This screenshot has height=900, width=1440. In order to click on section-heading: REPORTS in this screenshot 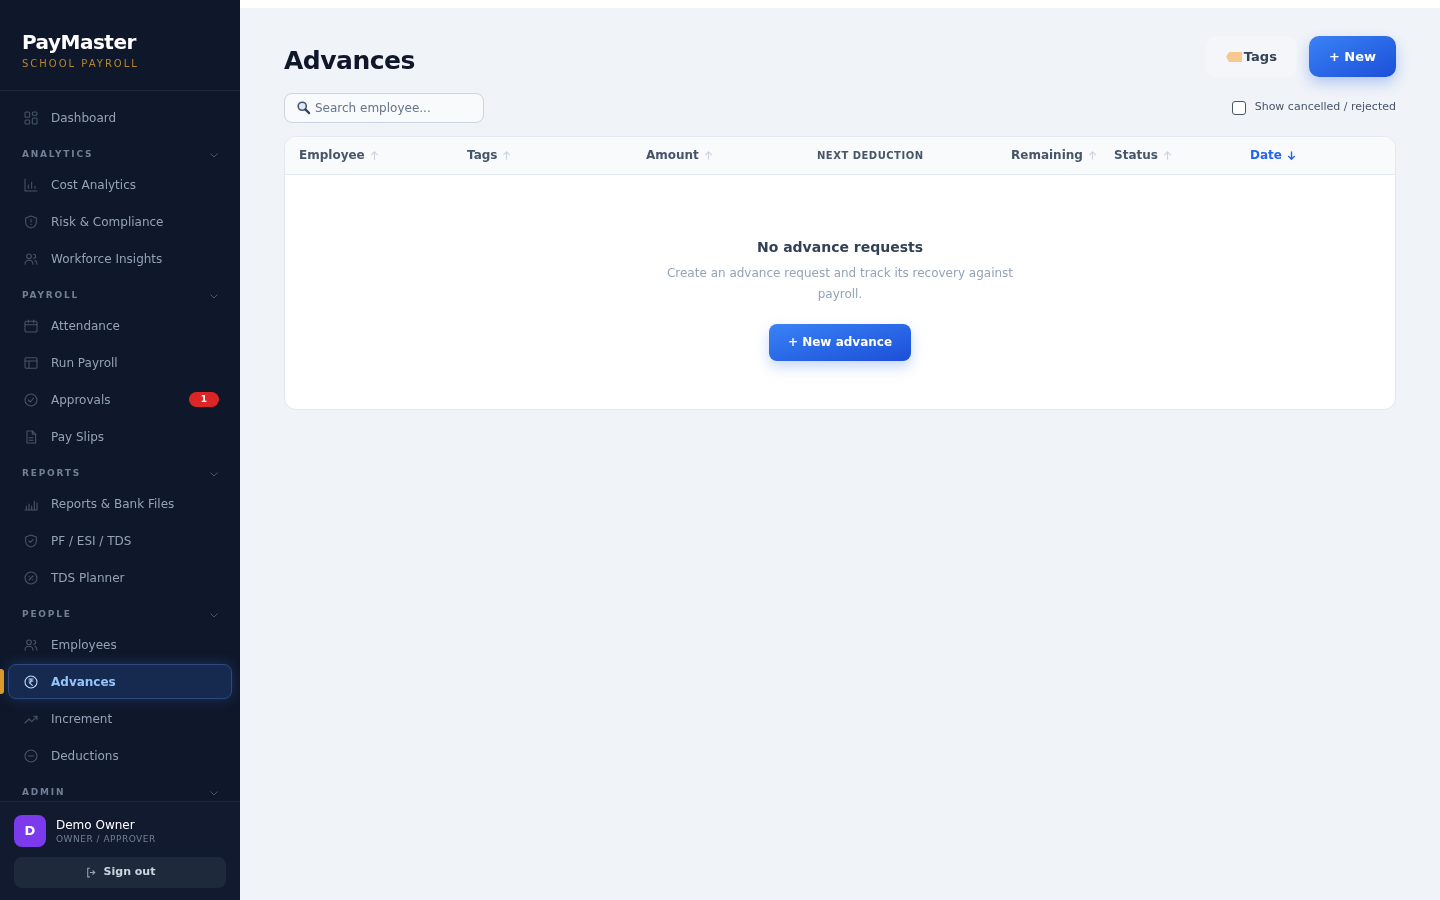, I will do `click(52, 473)`.